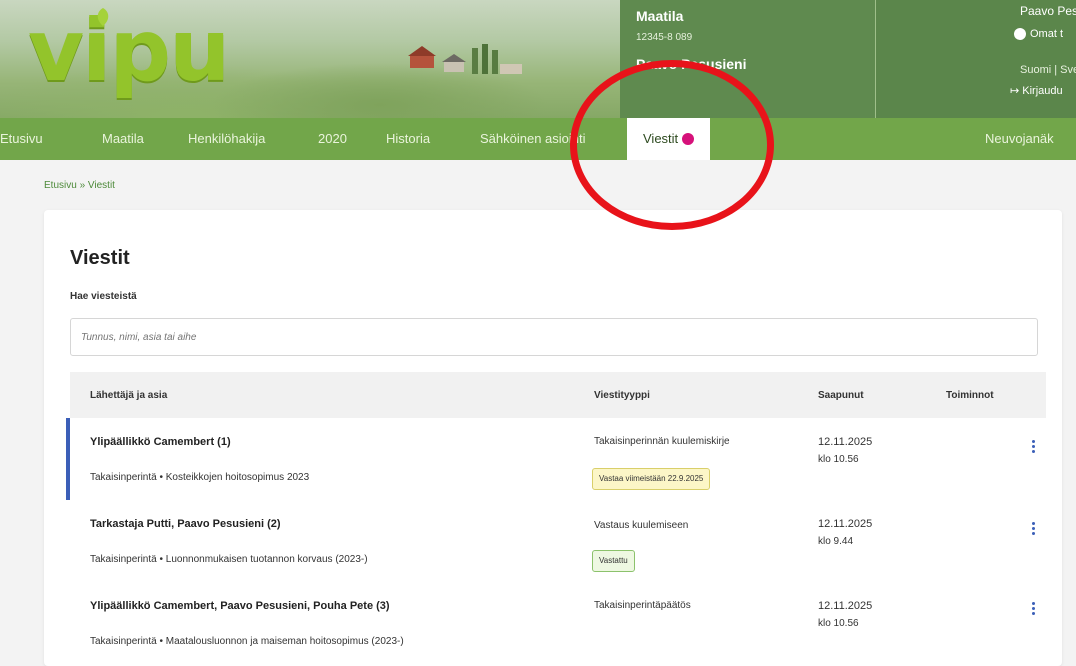 The height and width of the screenshot is (666, 1076). What do you see at coordinates (841, 395) in the screenshot?
I see `column-header-received: Saapunut` at bounding box center [841, 395].